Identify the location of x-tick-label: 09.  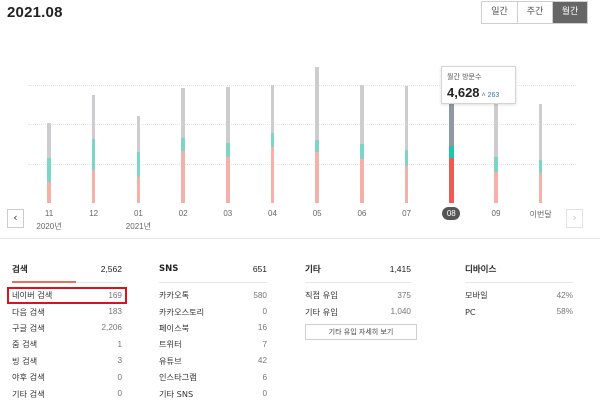
(496, 213).